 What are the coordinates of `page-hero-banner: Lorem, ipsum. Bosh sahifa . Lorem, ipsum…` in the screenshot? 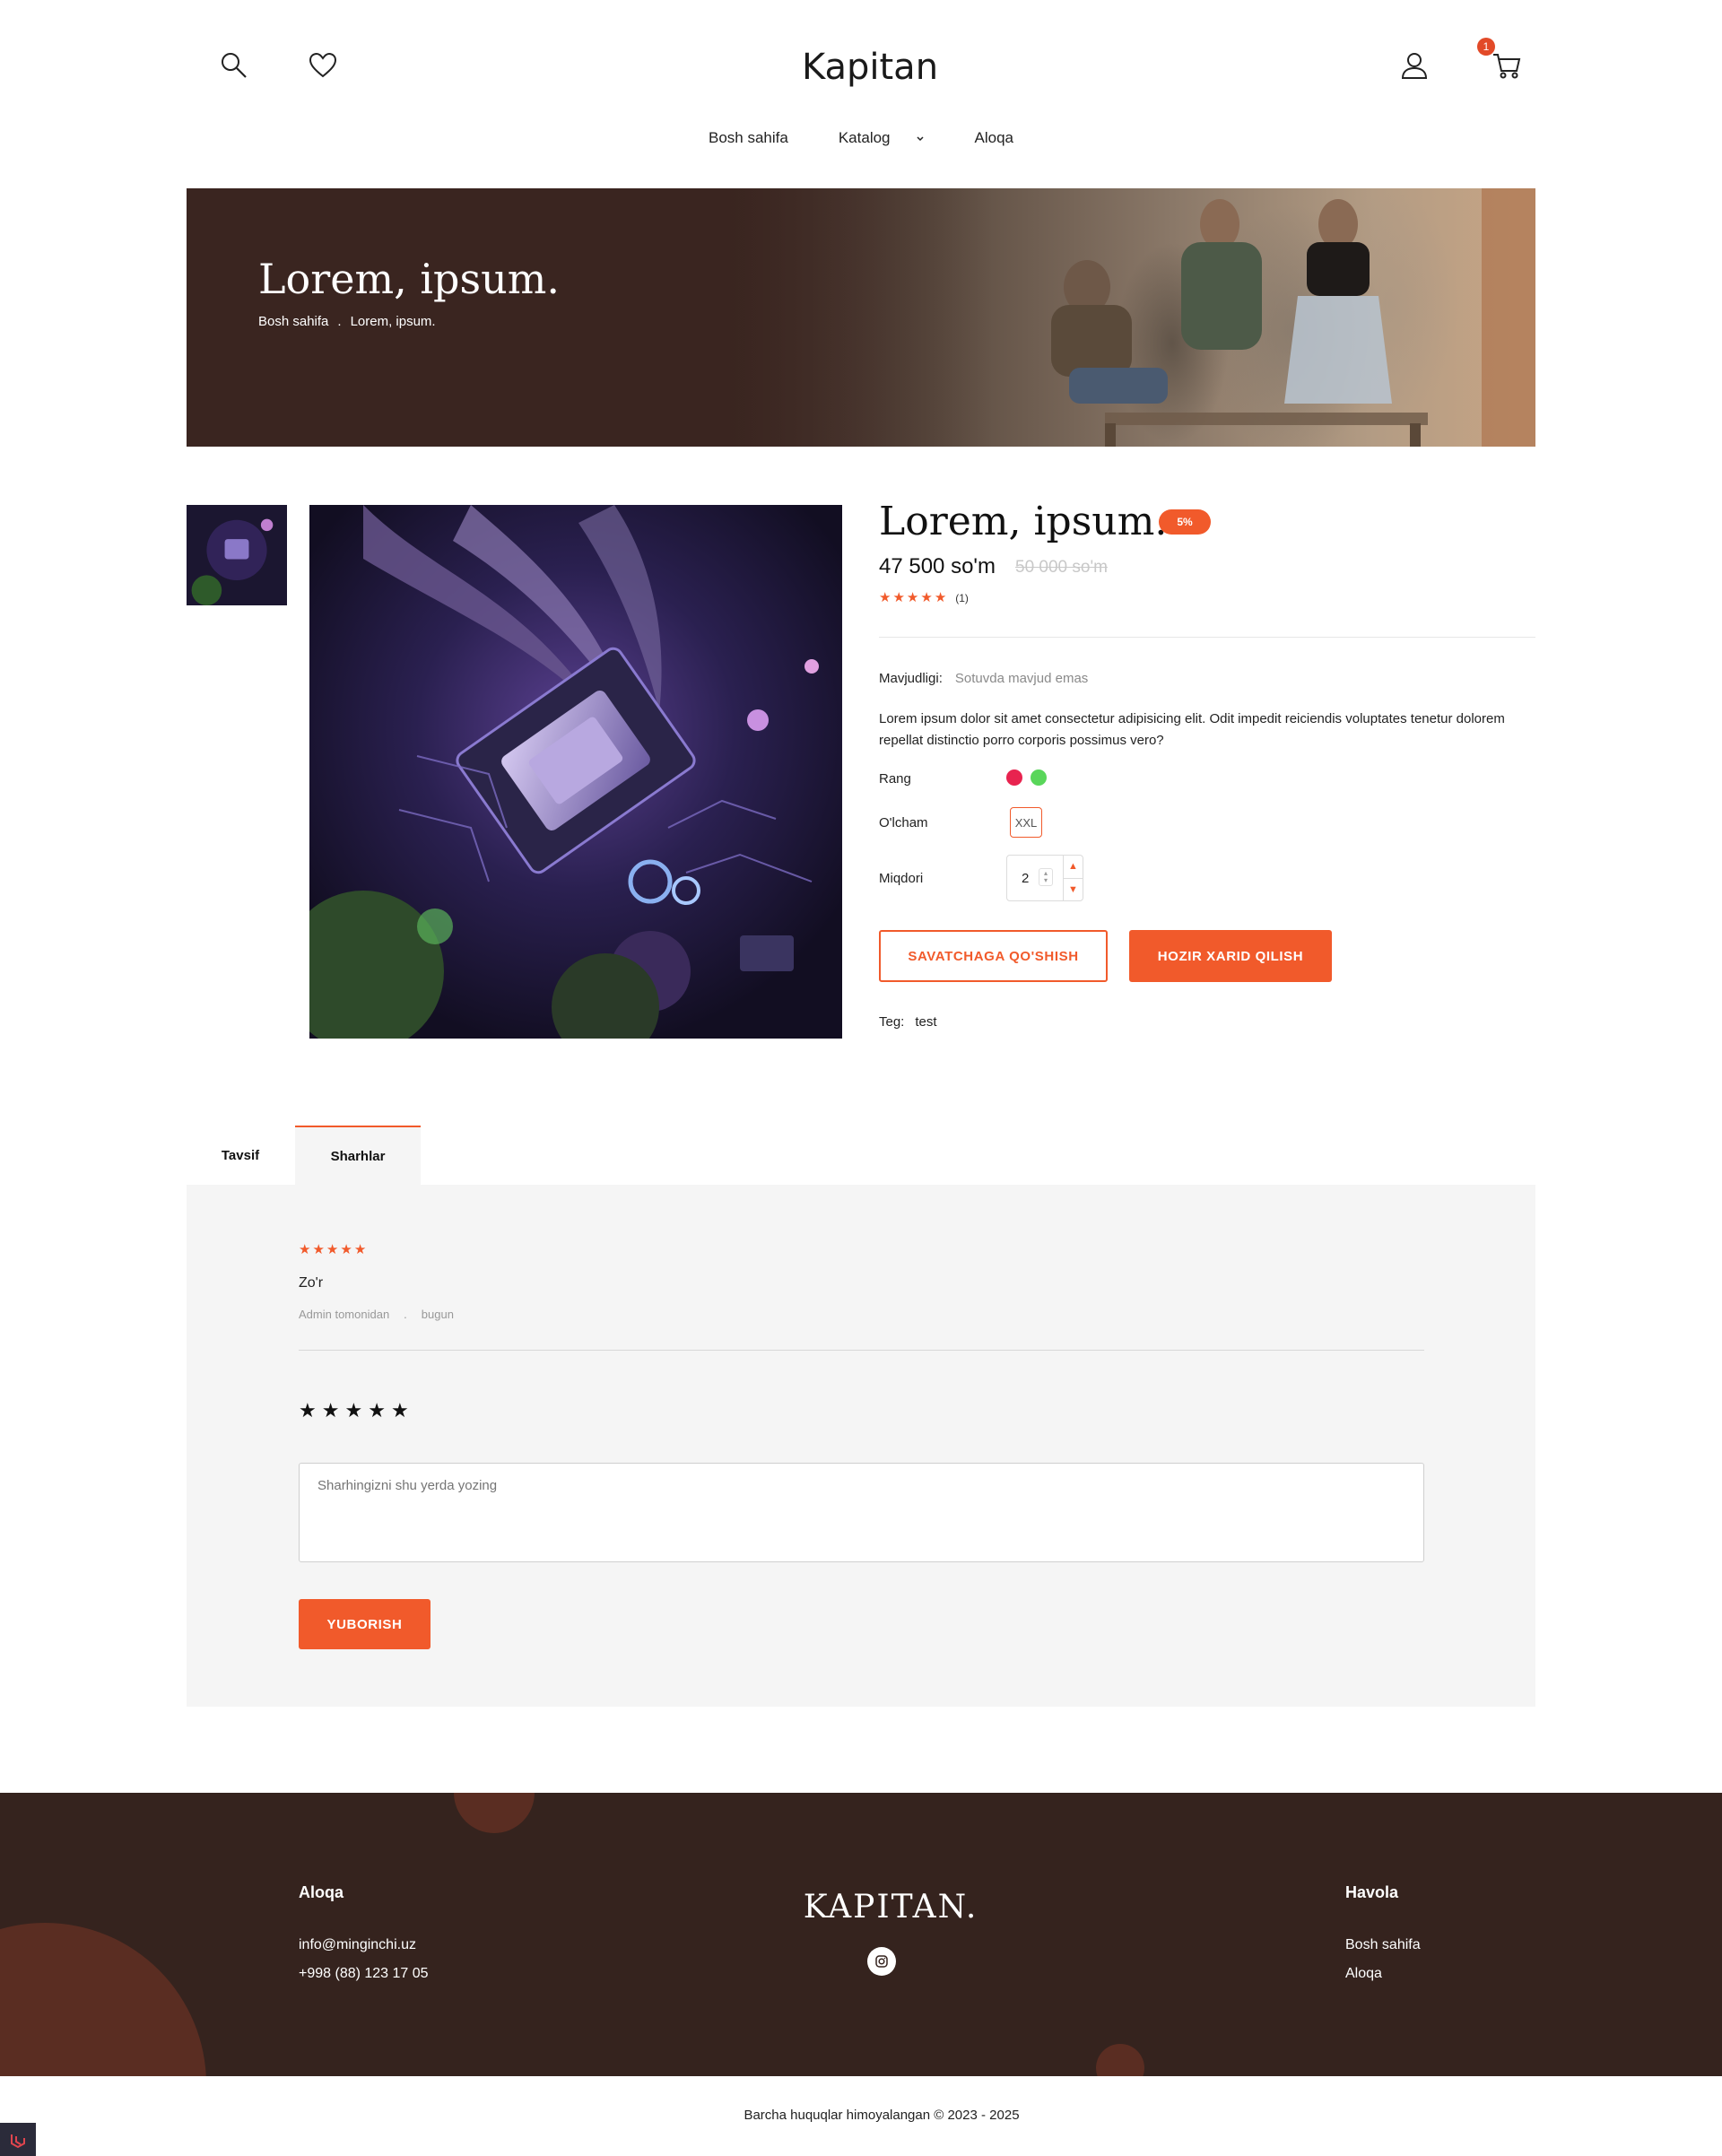 It's located at (861, 317).